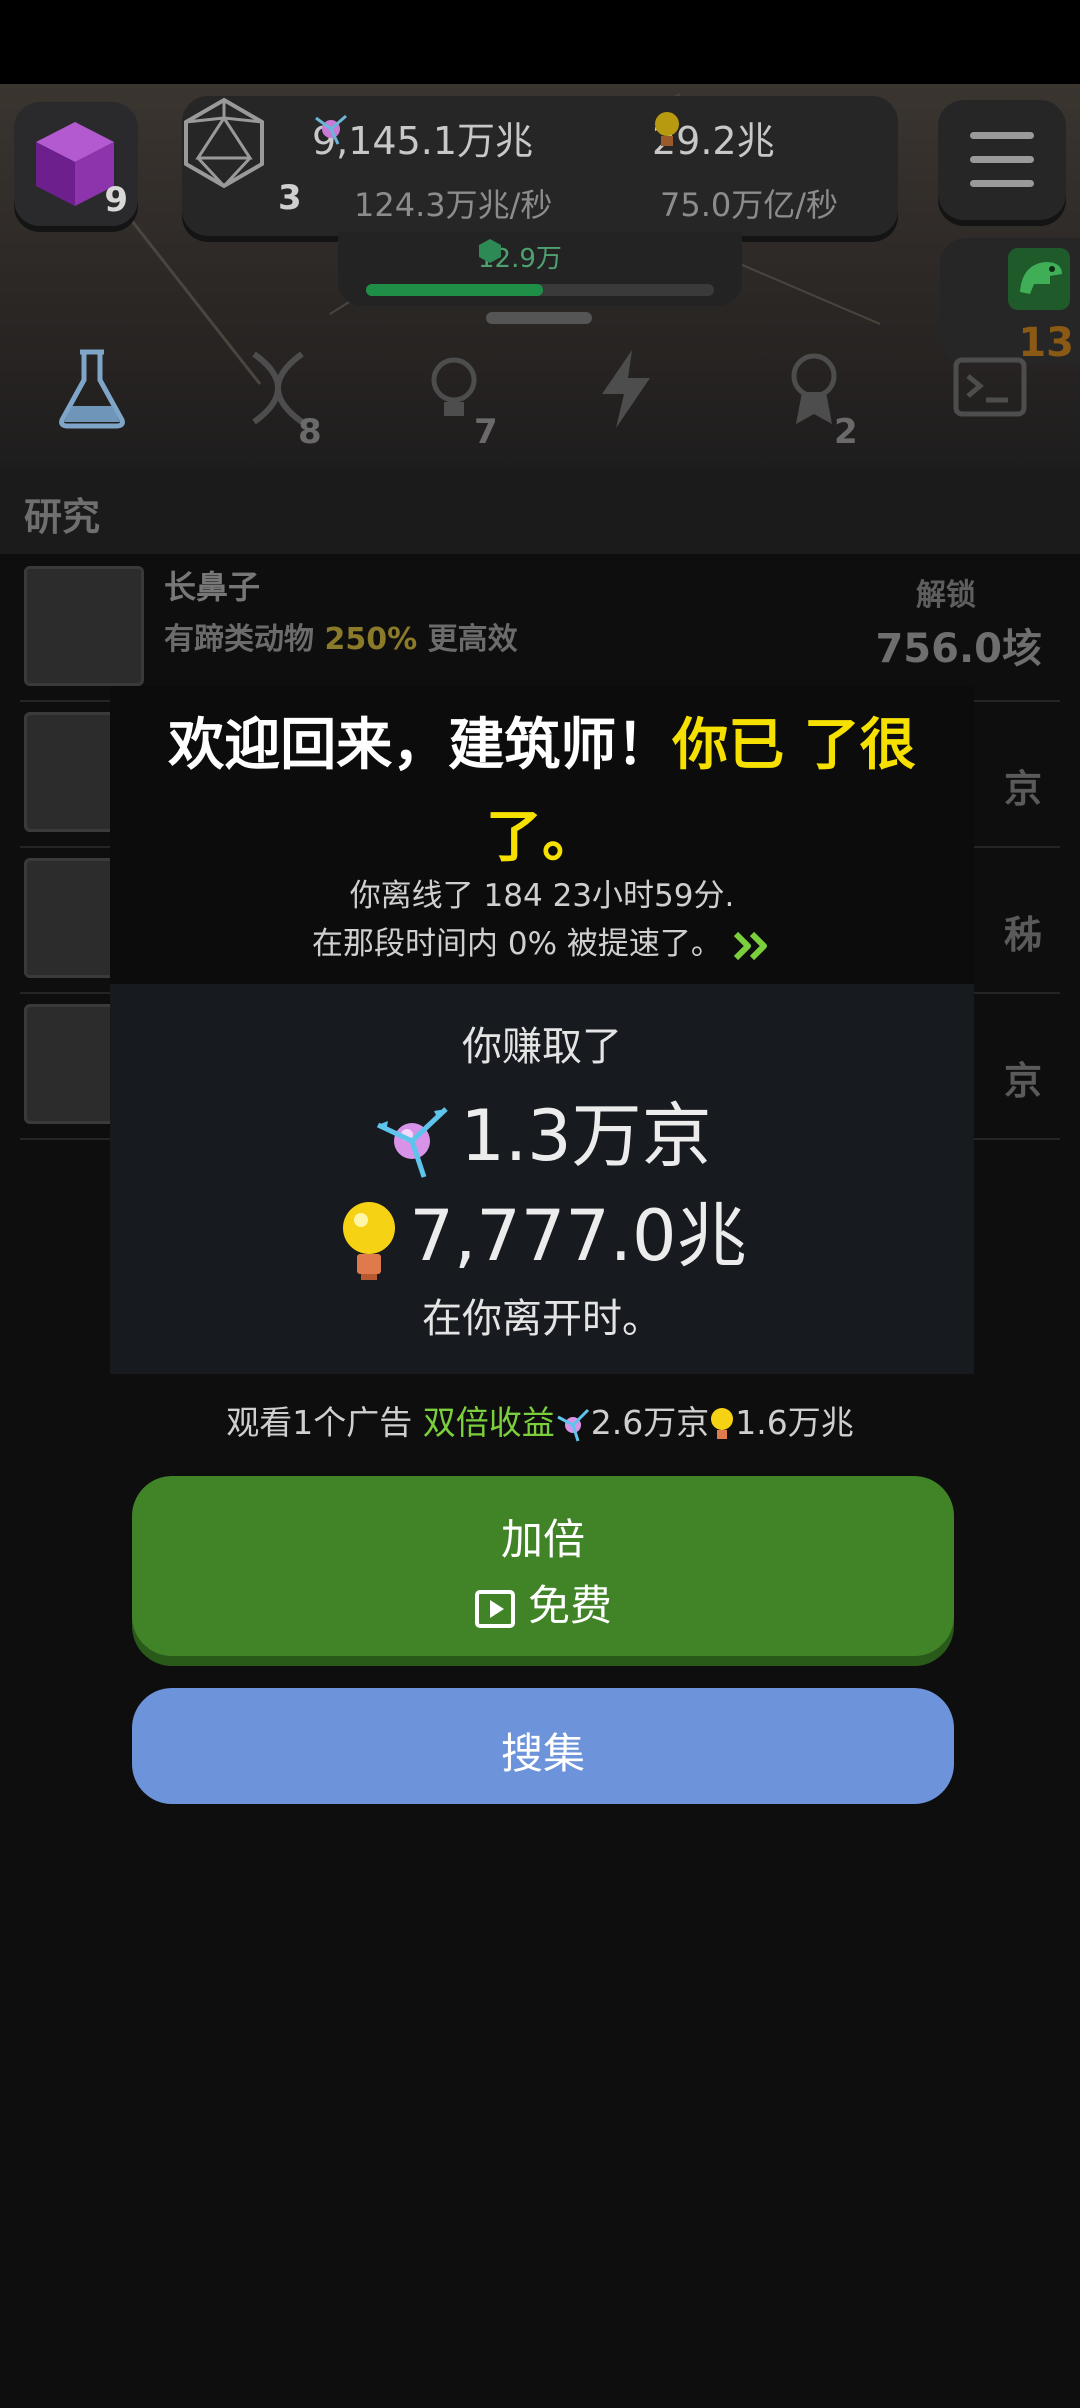 This screenshot has height=2408, width=1080. Describe the element at coordinates (542, 1319) in the screenshot. I see `earned-footer: 在你离开时。` at that location.